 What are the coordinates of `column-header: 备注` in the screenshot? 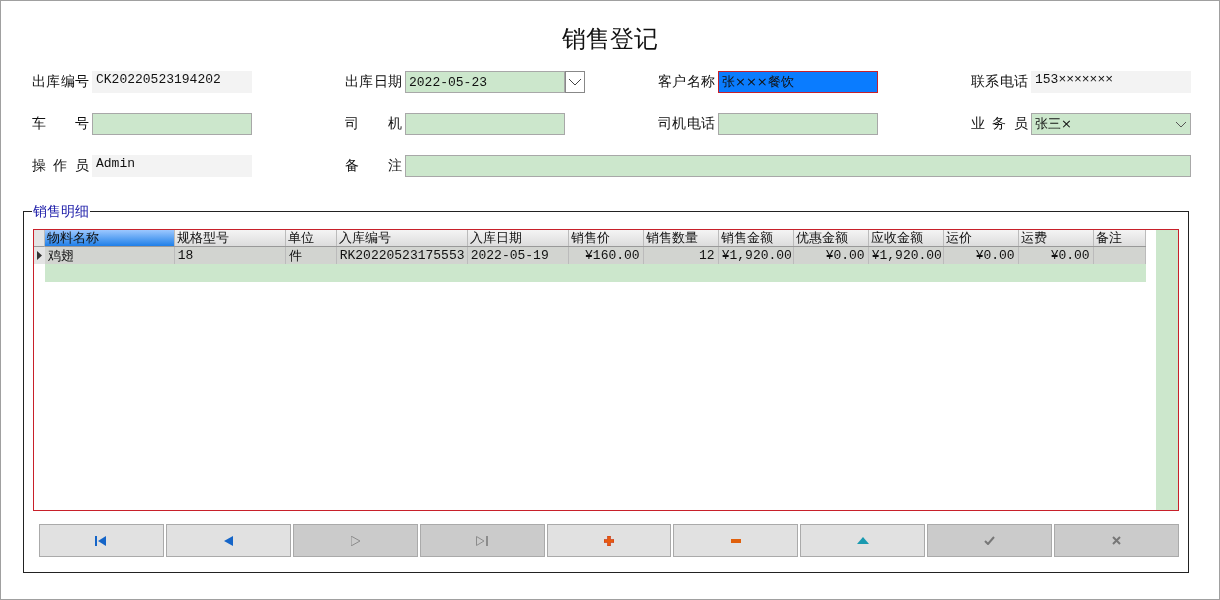 It's located at (1119, 238).